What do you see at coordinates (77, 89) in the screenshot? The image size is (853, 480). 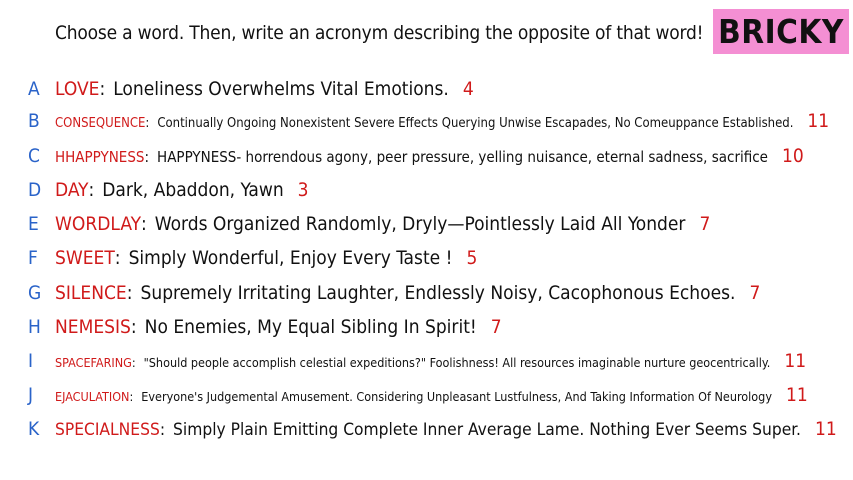 I see `entry-word: LOVE` at bounding box center [77, 89].